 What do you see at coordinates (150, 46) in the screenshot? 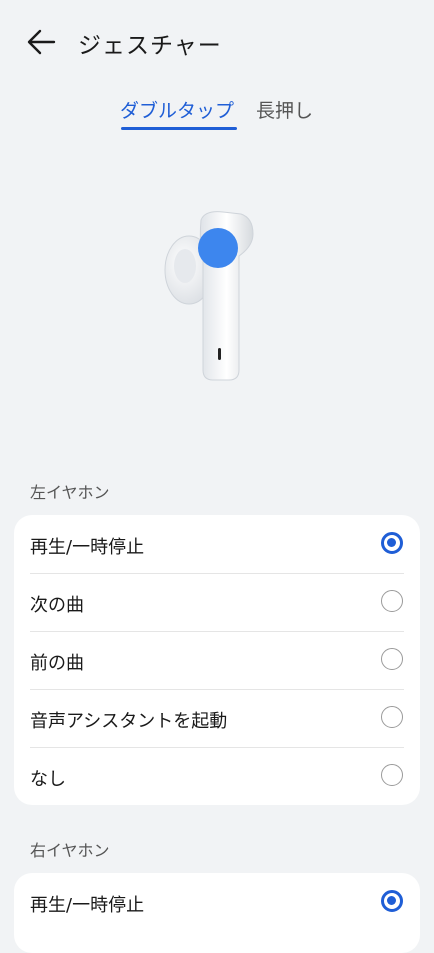
I see `page-title: ジェスチャー` at bounding box center [150, 46].